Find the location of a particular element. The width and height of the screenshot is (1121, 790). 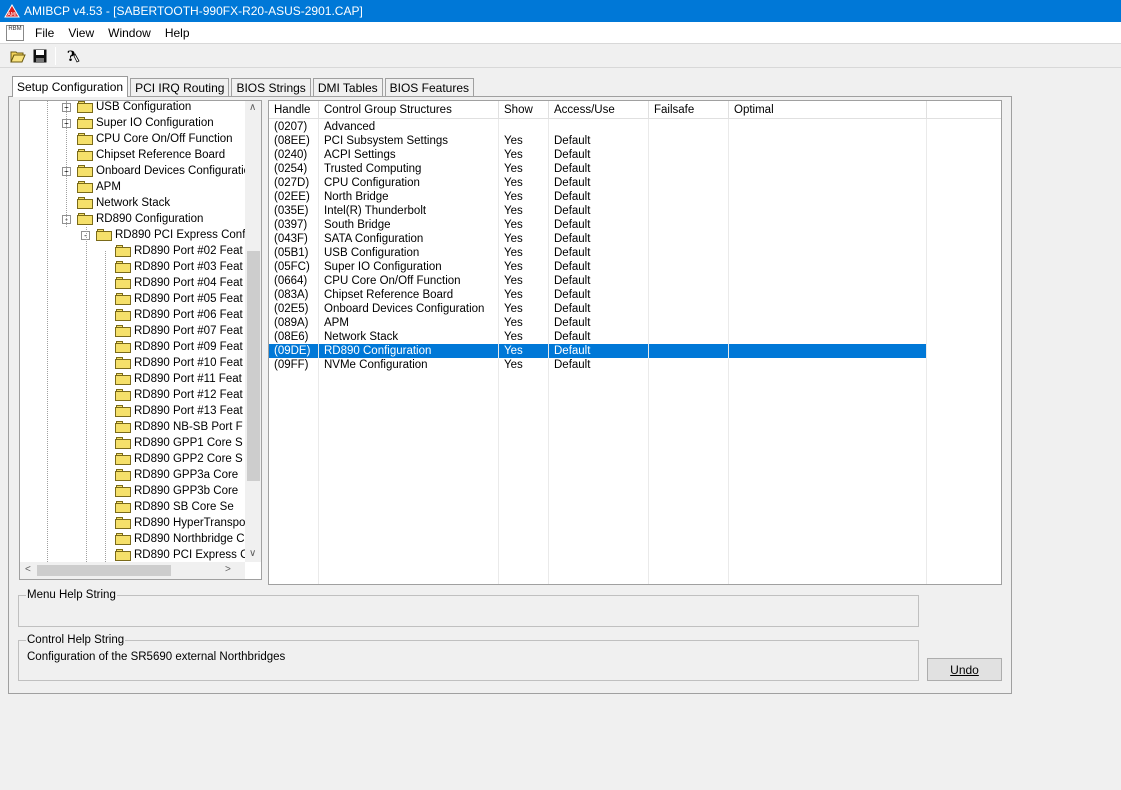

tree-item: RD890 Port #06 Feat is located at coordinates (171, 315).